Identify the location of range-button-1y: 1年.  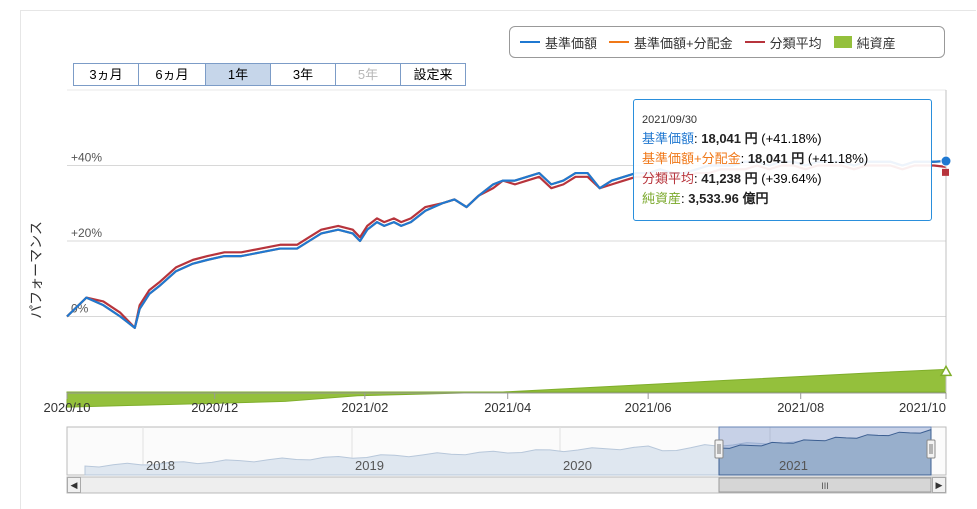
(238, 74).